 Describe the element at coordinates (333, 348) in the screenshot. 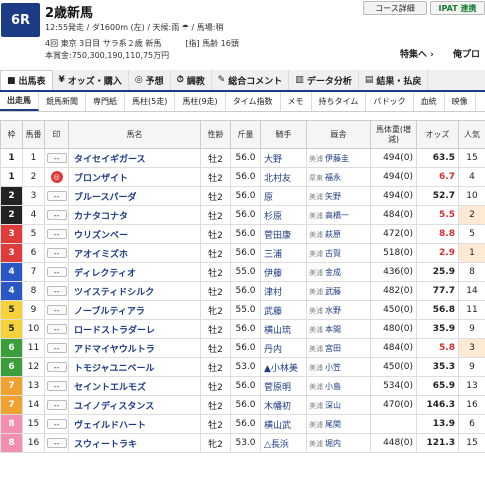

I see `trainer-name: 宮田` at that location.